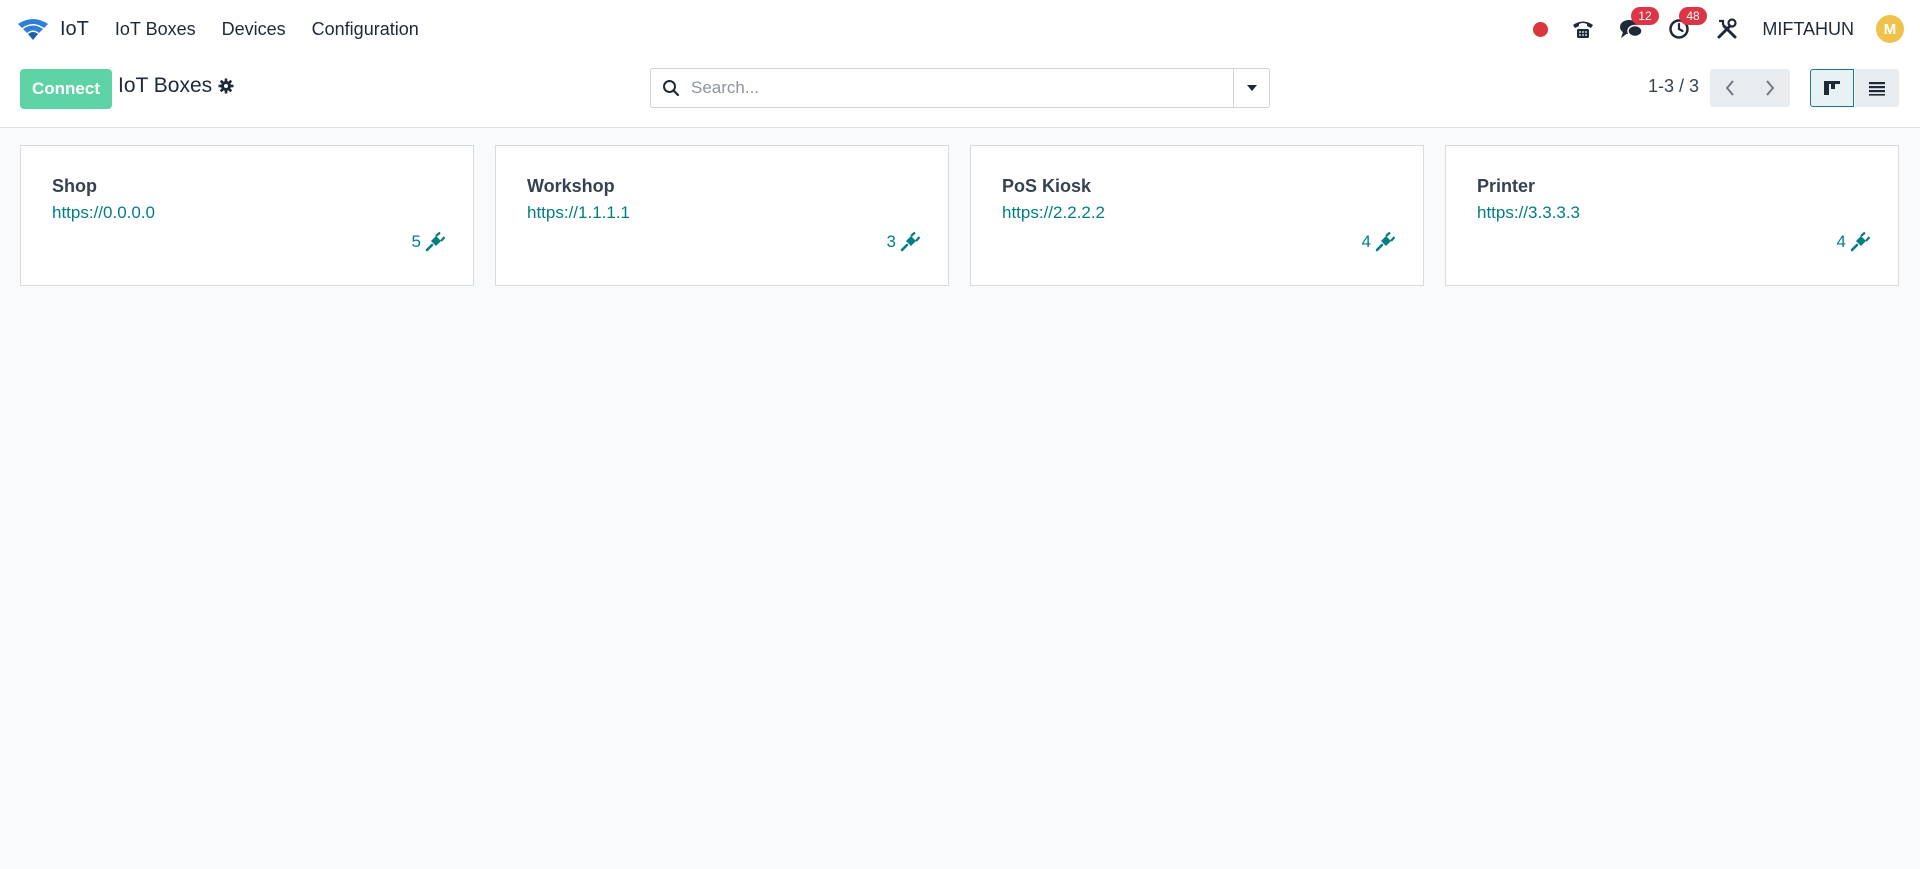 The width and height of the screenshot is (1920, 869). I want to click on iot-box-card: Printer https://3.3.3.3 4, so click(1672, 215).